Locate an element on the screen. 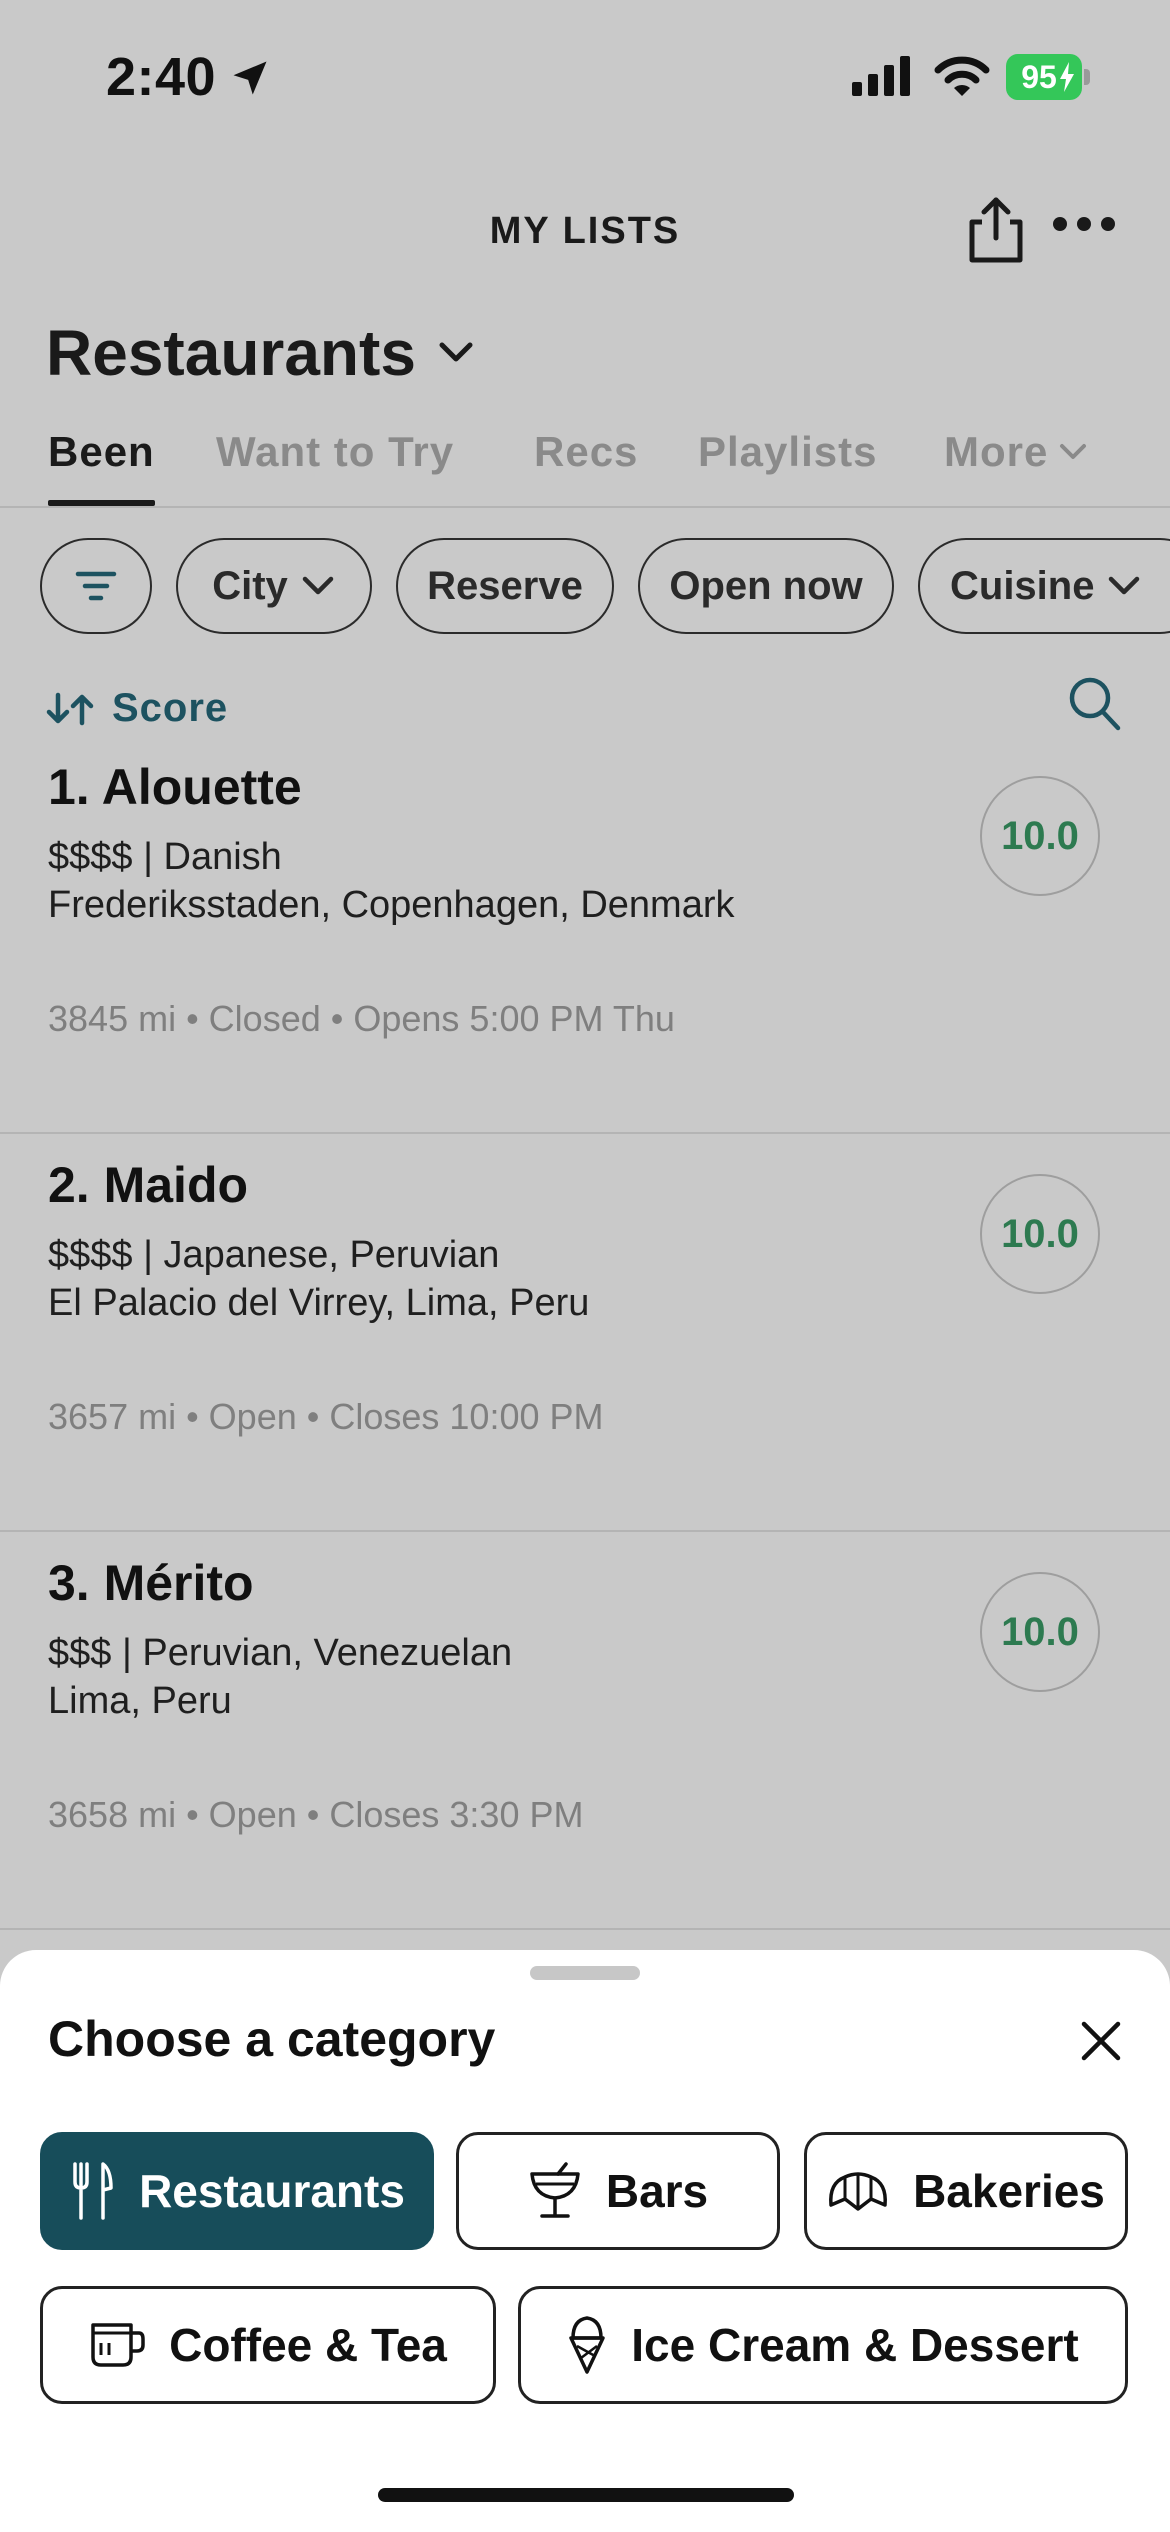 This screenshot has width=1170, height=2532. filter-options-button is located at coordinates (96, 586).